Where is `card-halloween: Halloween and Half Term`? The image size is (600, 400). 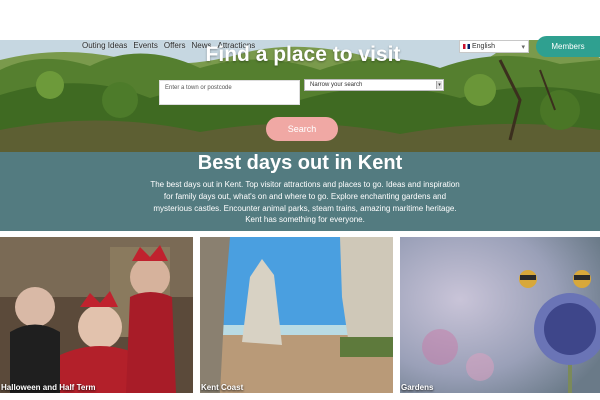
card-halloween: Halloween and Half Term is located at coordinates (96, 315).